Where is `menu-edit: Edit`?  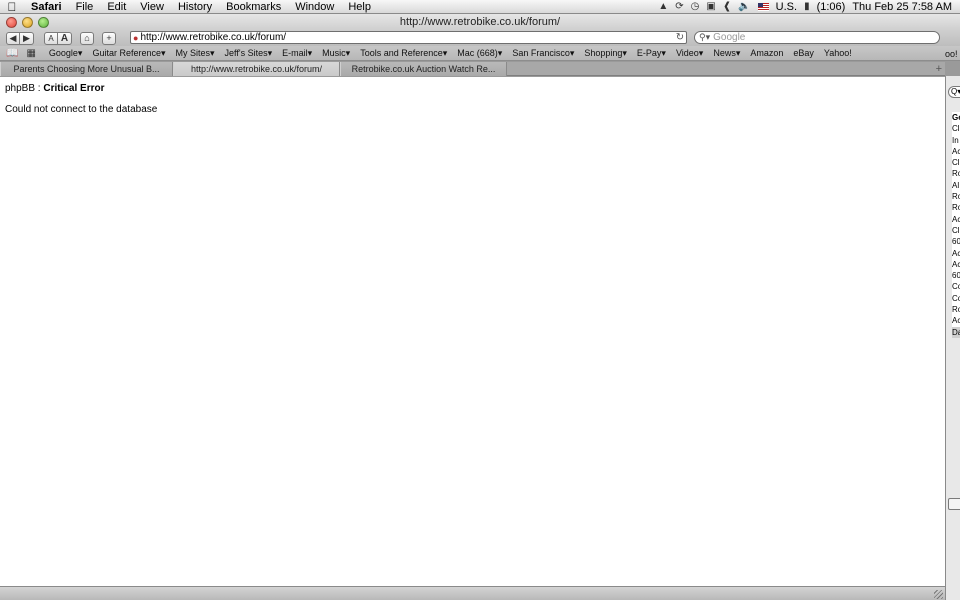
menu-edit: Edit is located at coordinates (116, 7).